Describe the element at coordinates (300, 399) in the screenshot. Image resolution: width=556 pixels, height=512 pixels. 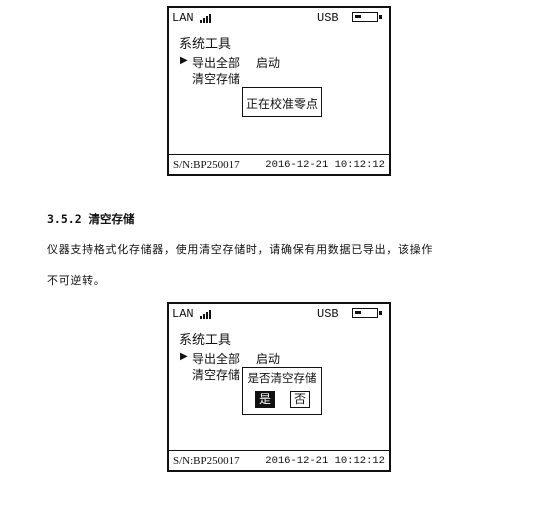
I see `no-button: 否` at that location.